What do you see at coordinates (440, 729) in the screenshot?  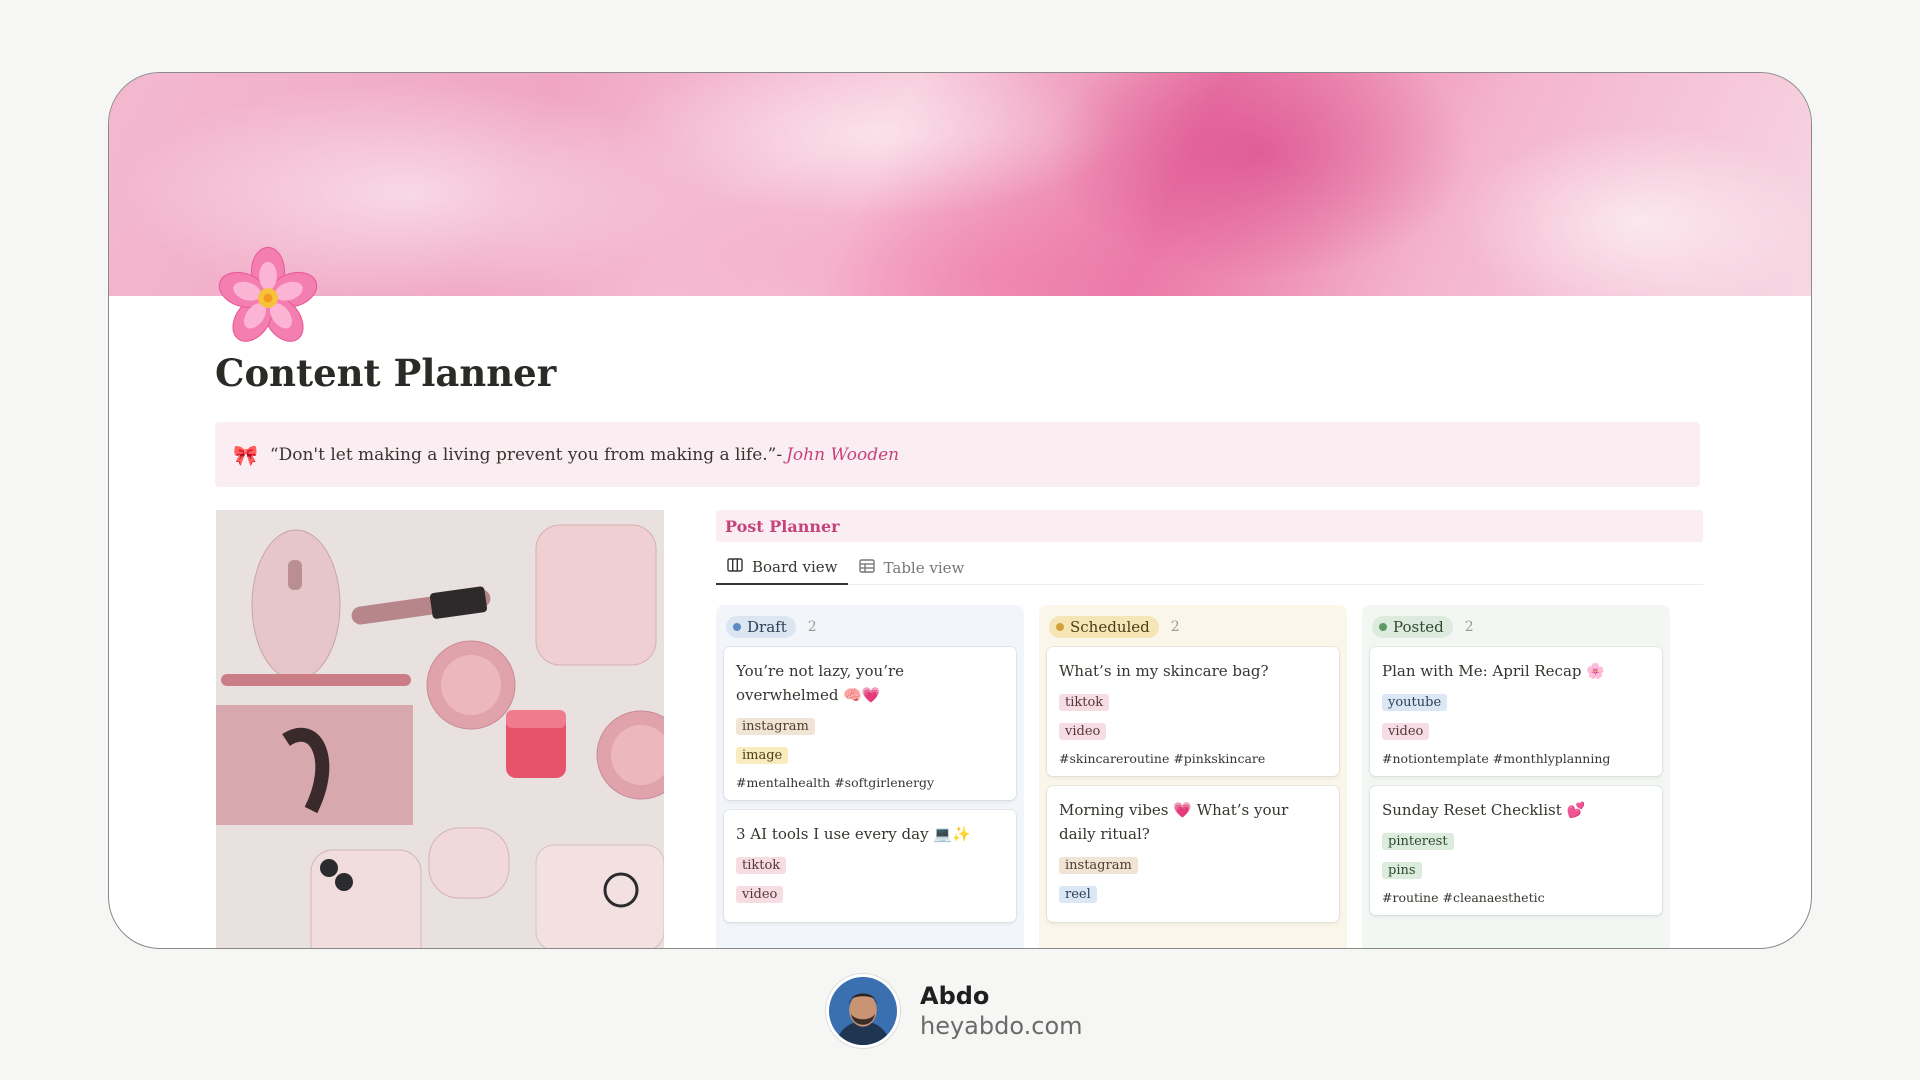 I see `flatlay-photo` at bounding box center [440, 729].